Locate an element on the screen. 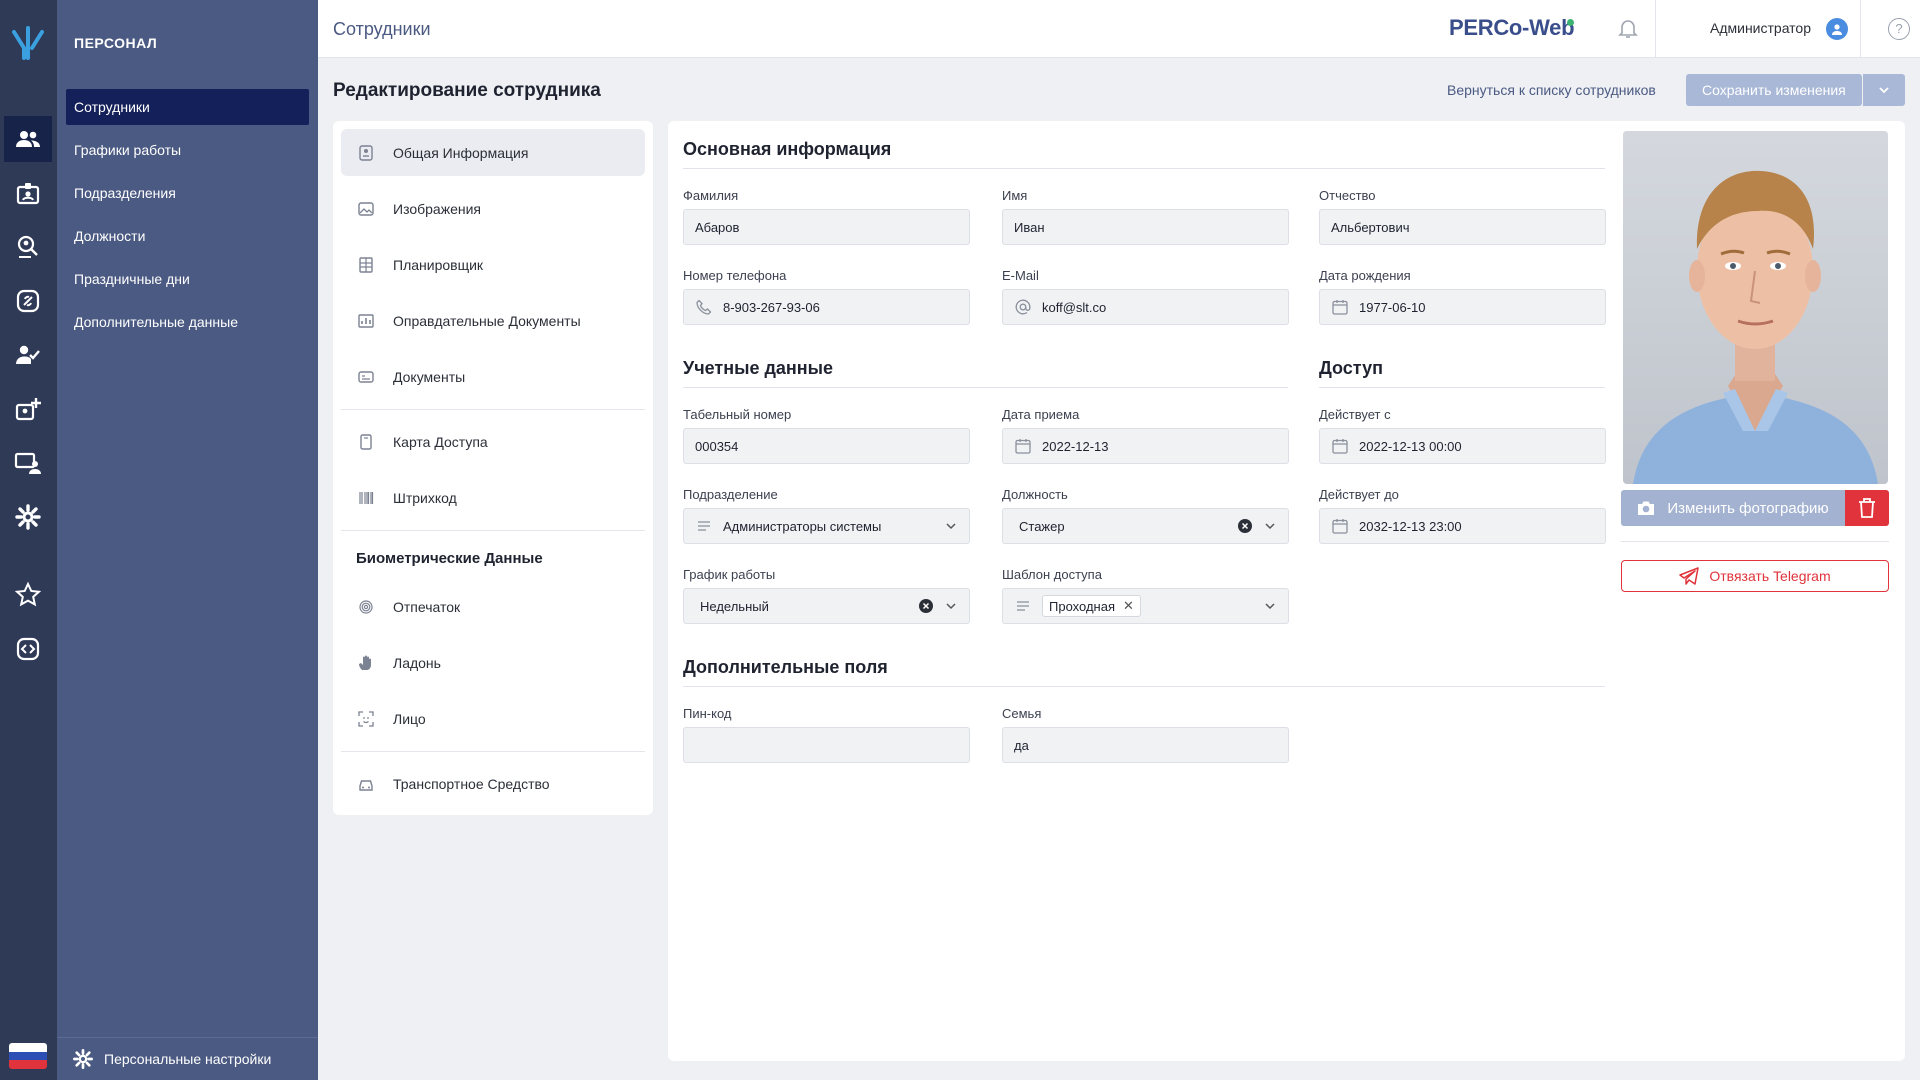  hire-date-field: 2022-12-13 is located at coordinates (1145, 446).